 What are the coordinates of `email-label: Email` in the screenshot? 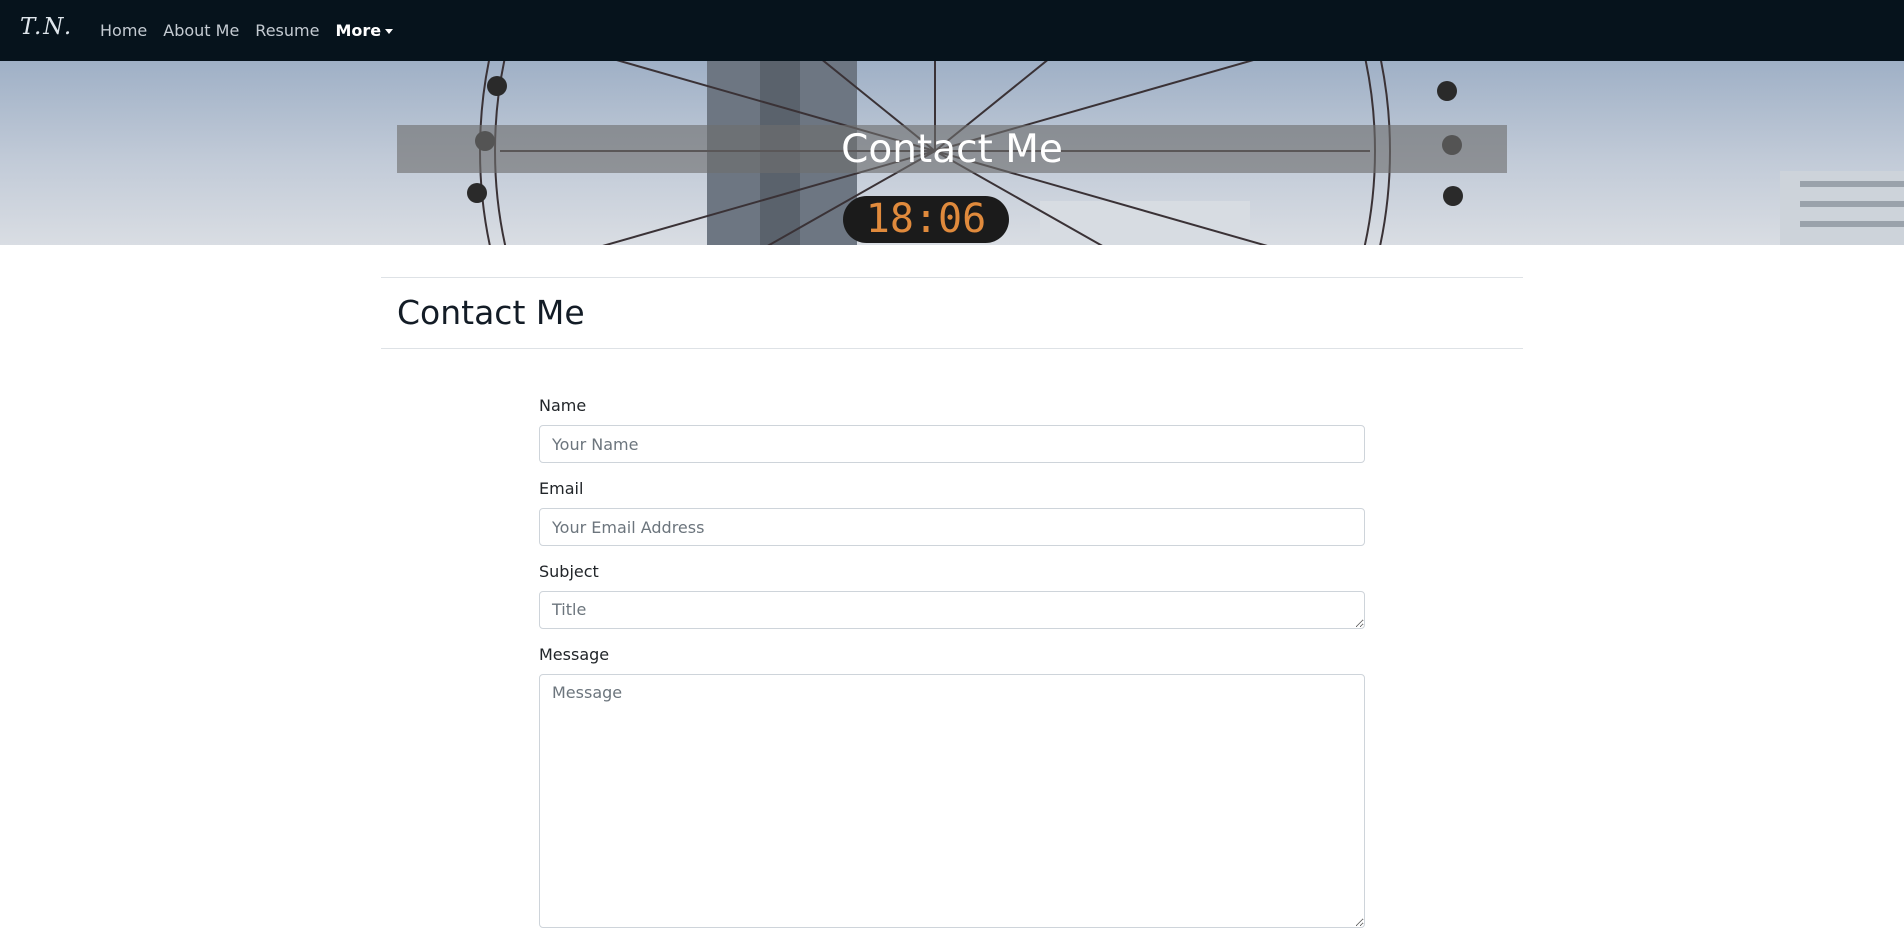 It's located at (561, 488).